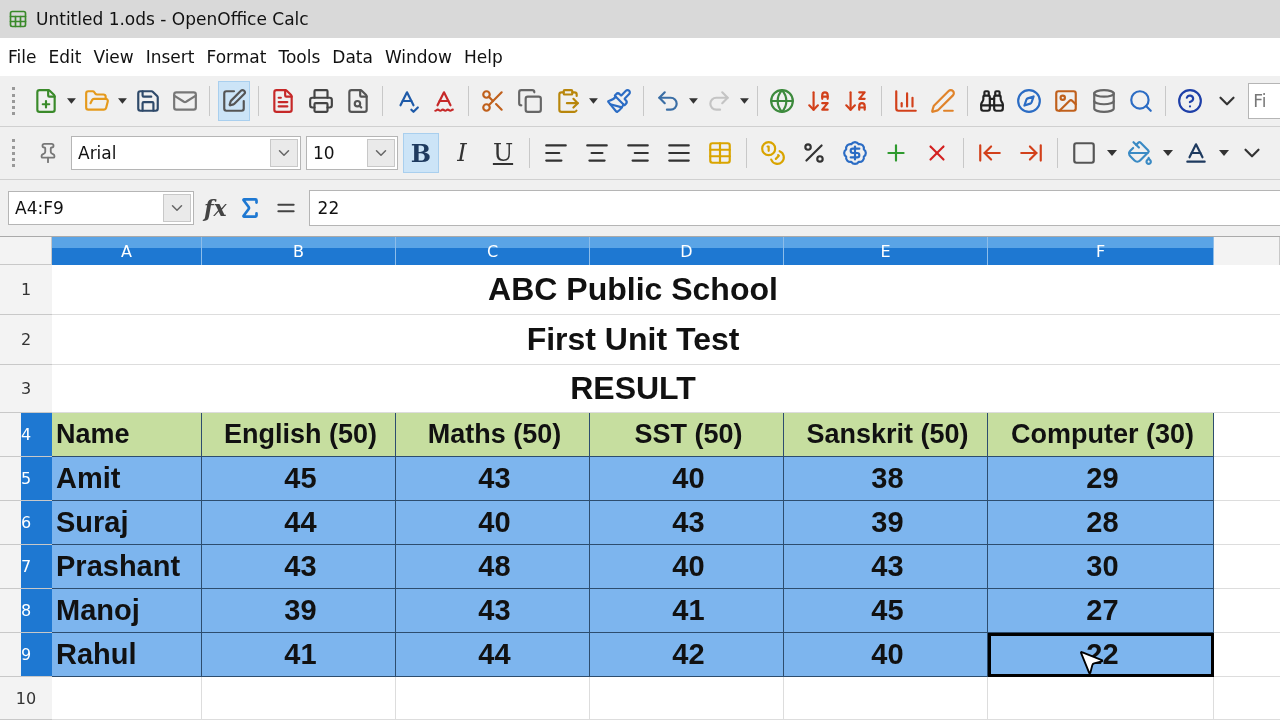 The width and height of the screenshot is (1280, 720). What do you see at coordinates (299, 251) in the screenshot?
I see `column-header: B` at bounding box center [299, 251].